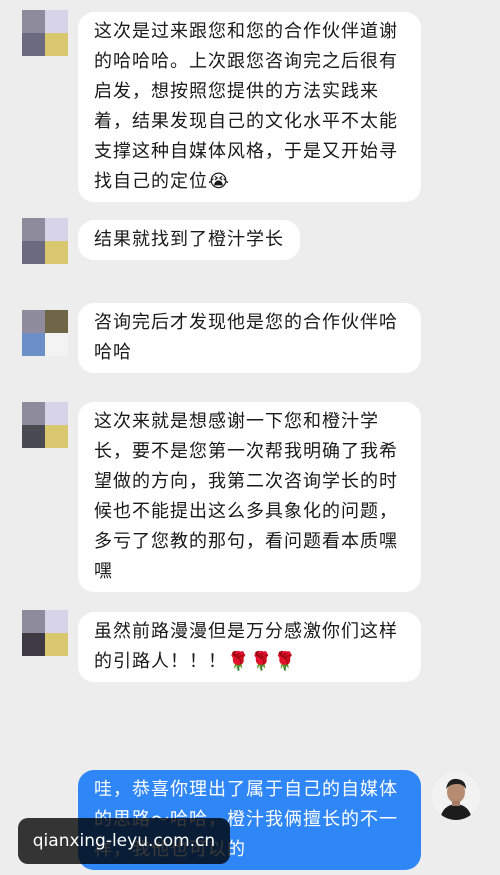 The width and height of the screenshot is (500, 875). What do you see at coordinates (246, 541) in the screenshot?
I see `message-line: 多亏了您教的那句，看问题看本质嘿` at bounding box center [246, 541].